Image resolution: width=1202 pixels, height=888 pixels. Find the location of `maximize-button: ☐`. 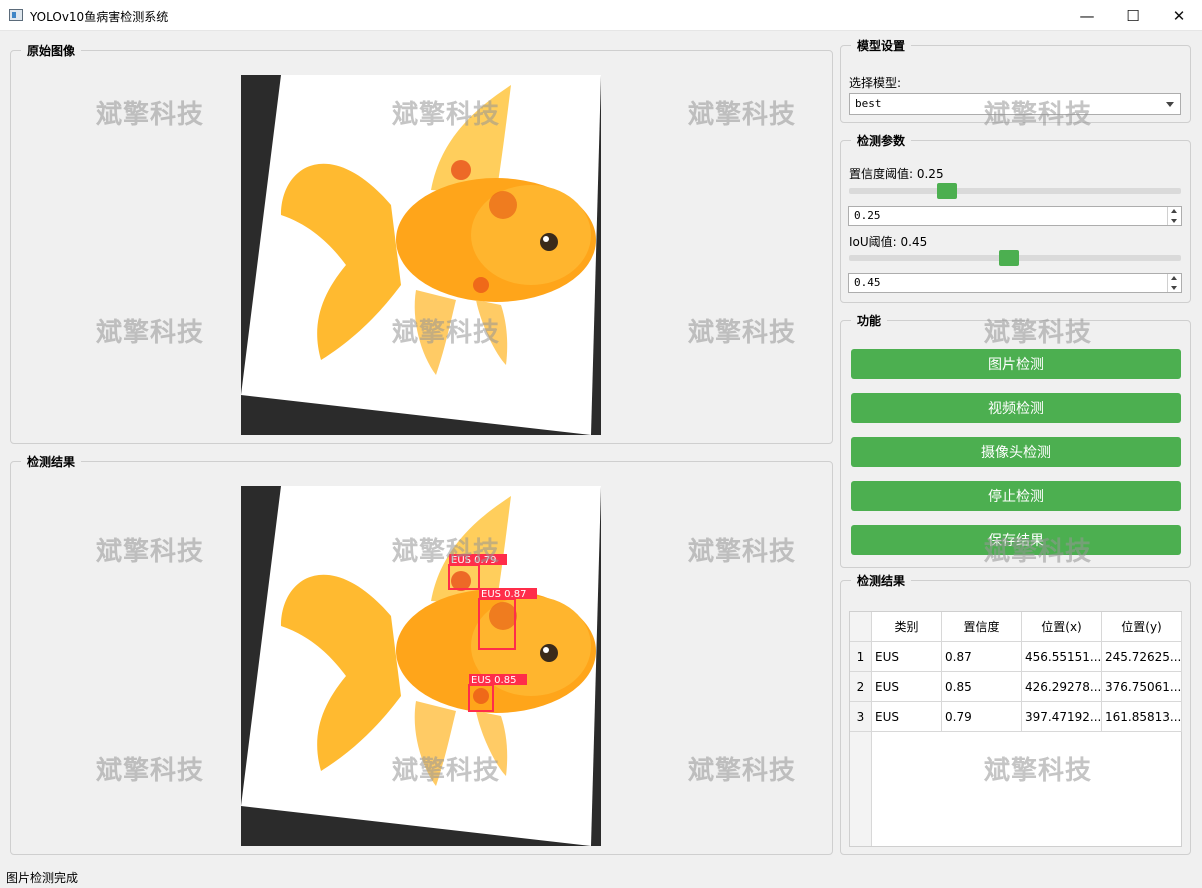

maximize-button: ☐ is located at coordinates (1133, 15).